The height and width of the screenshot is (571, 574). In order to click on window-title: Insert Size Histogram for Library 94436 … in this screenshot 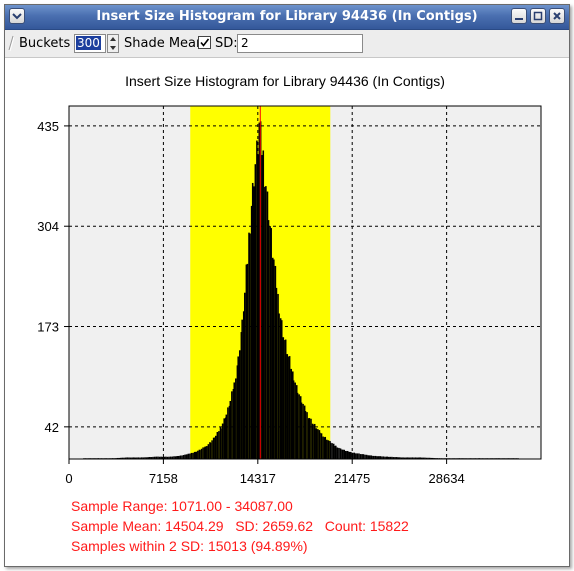, I will do `click(287, 16)`.